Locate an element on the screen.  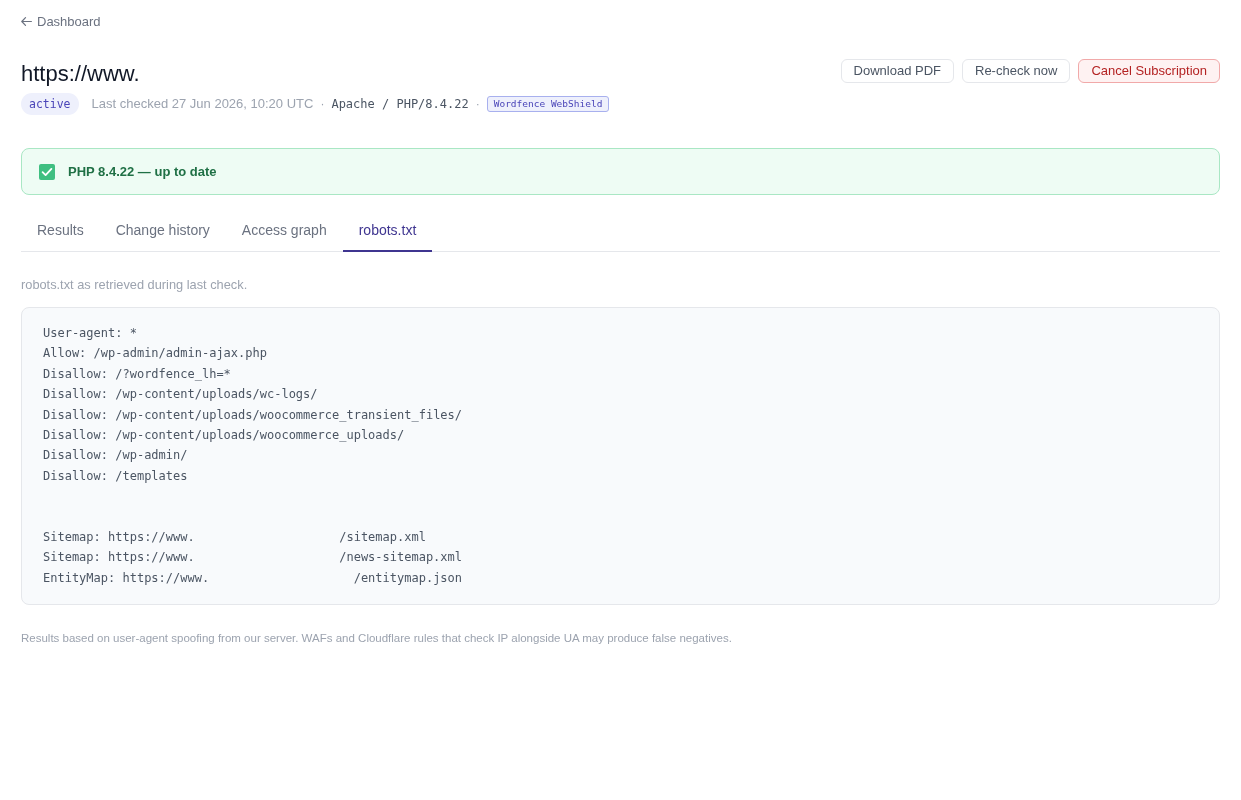
page-title: https://www. is located at coordinates (81, 74).